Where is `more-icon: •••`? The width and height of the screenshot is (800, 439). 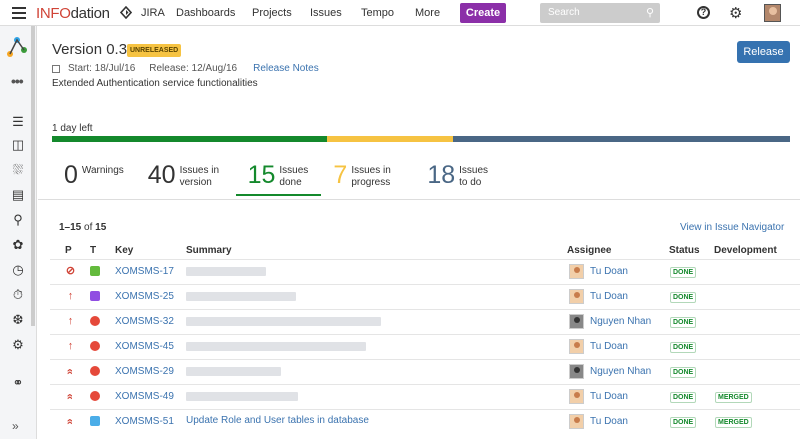
more-icon: ••• is located at coordinates (17, 81).